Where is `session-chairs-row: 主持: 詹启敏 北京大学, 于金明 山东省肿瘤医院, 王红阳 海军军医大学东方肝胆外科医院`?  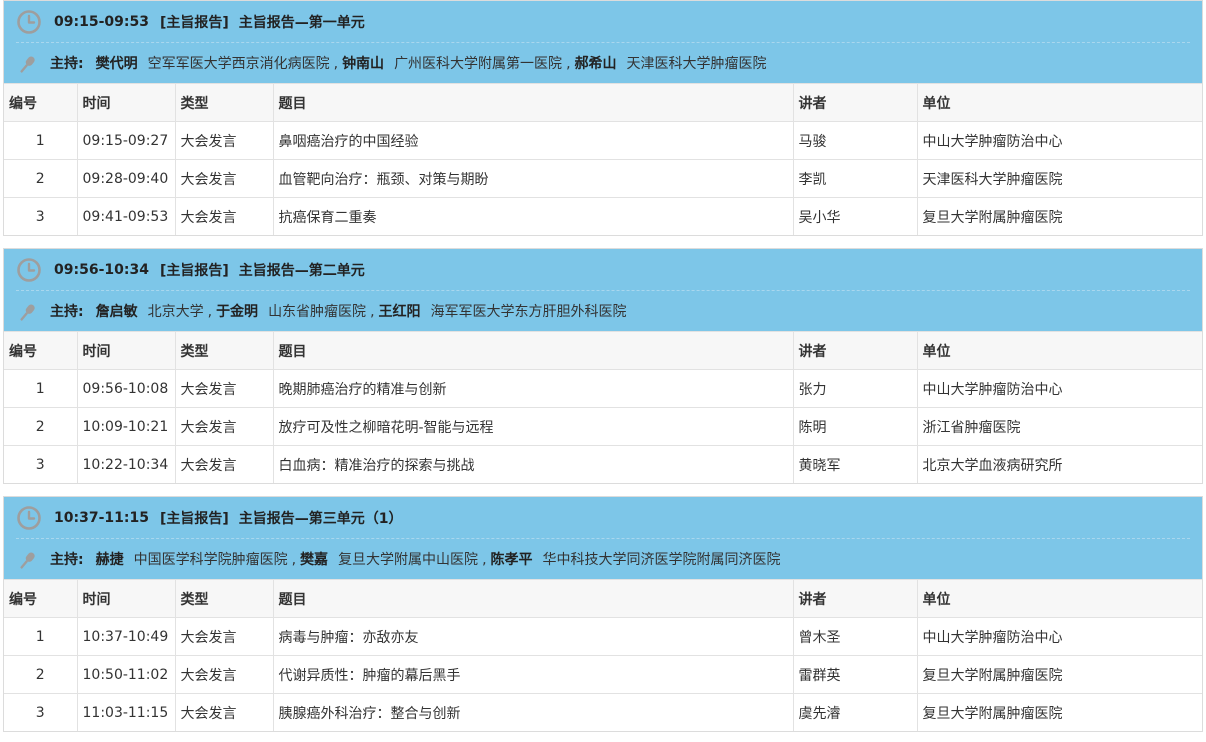 session-chairs-row: 主持: 詹启敏 北京大学, 于金明 山东省肿瘤医院, 王红阳 海军军医大学东方肝胆外科医院 is located at coordinates (603, 311).